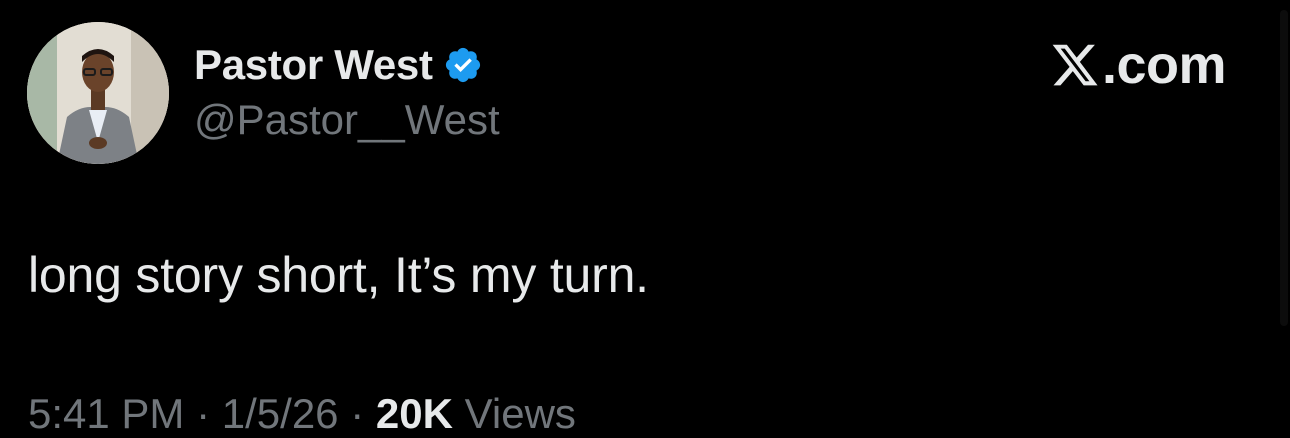  I want to click on author-handle: @Pastor__West, so click(347, 120).